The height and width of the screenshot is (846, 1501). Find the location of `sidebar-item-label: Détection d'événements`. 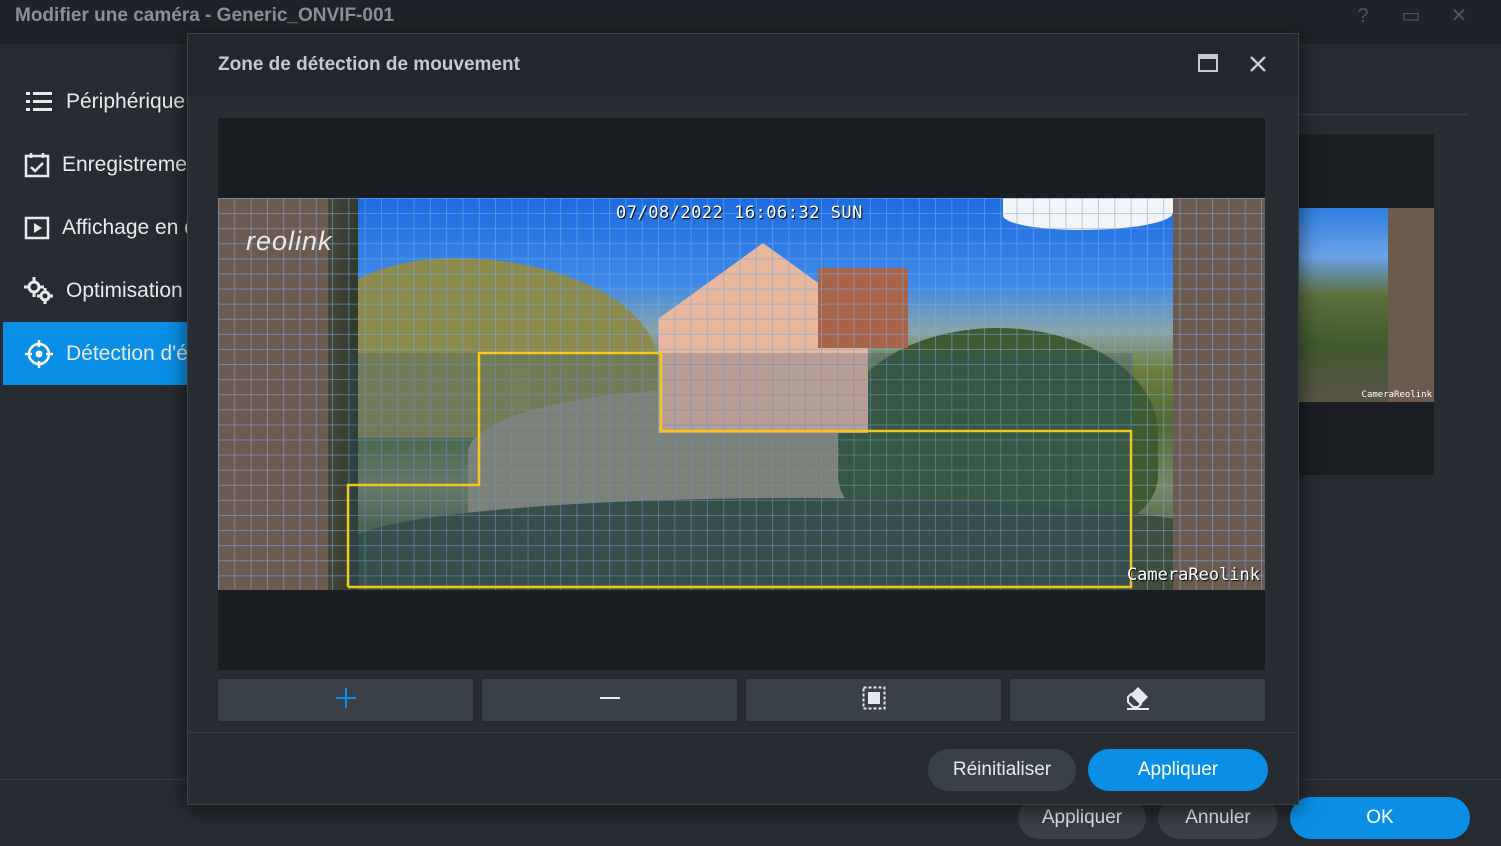

sidebar-item-label: Détection d'événements is located at coordinates (127, 353).